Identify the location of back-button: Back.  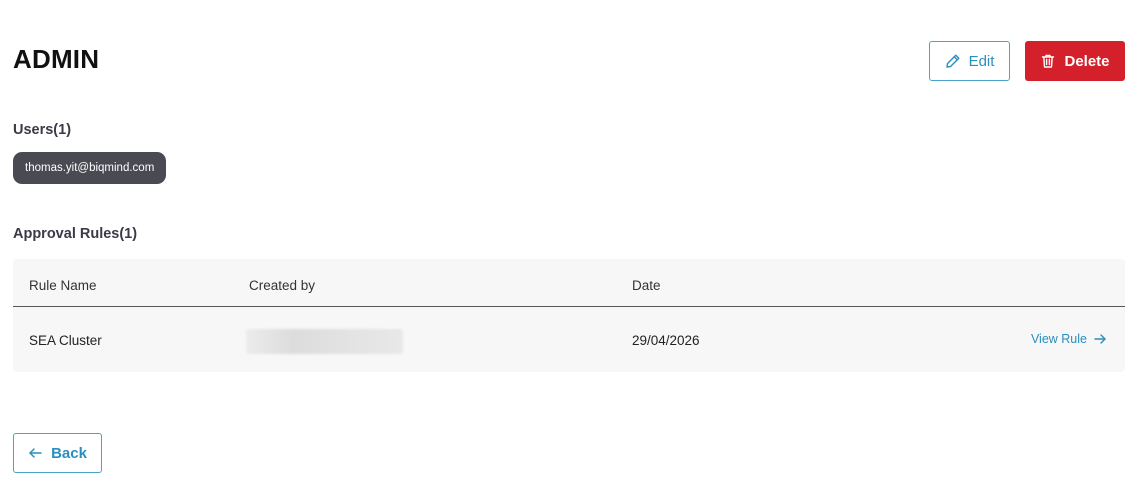
(57, 453).